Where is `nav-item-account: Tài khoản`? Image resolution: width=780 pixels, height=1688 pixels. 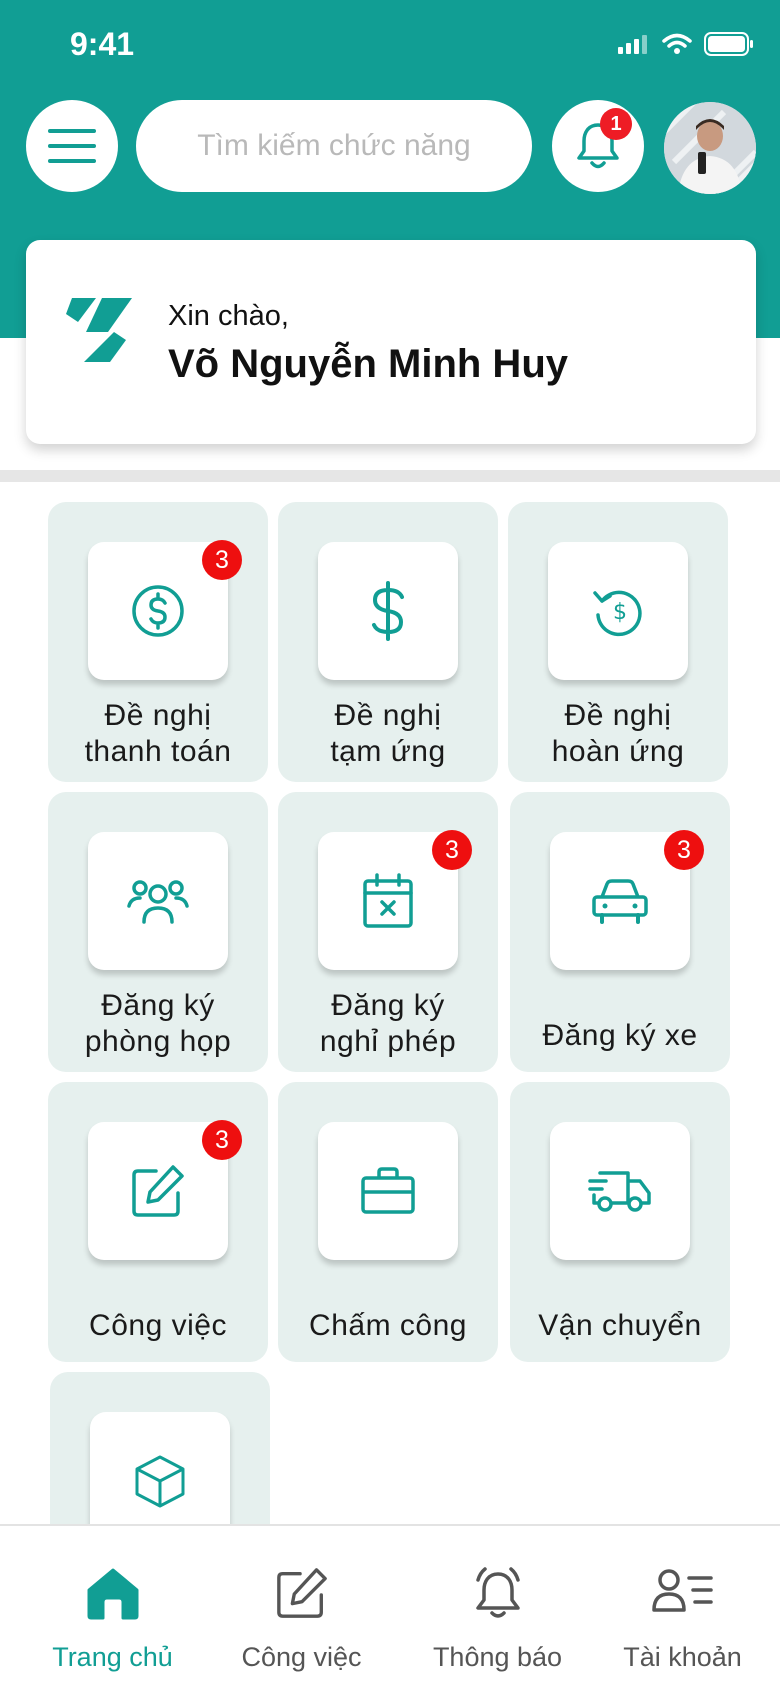 nav-item-account: Tài khoản is located at coordinates (682, 1607).